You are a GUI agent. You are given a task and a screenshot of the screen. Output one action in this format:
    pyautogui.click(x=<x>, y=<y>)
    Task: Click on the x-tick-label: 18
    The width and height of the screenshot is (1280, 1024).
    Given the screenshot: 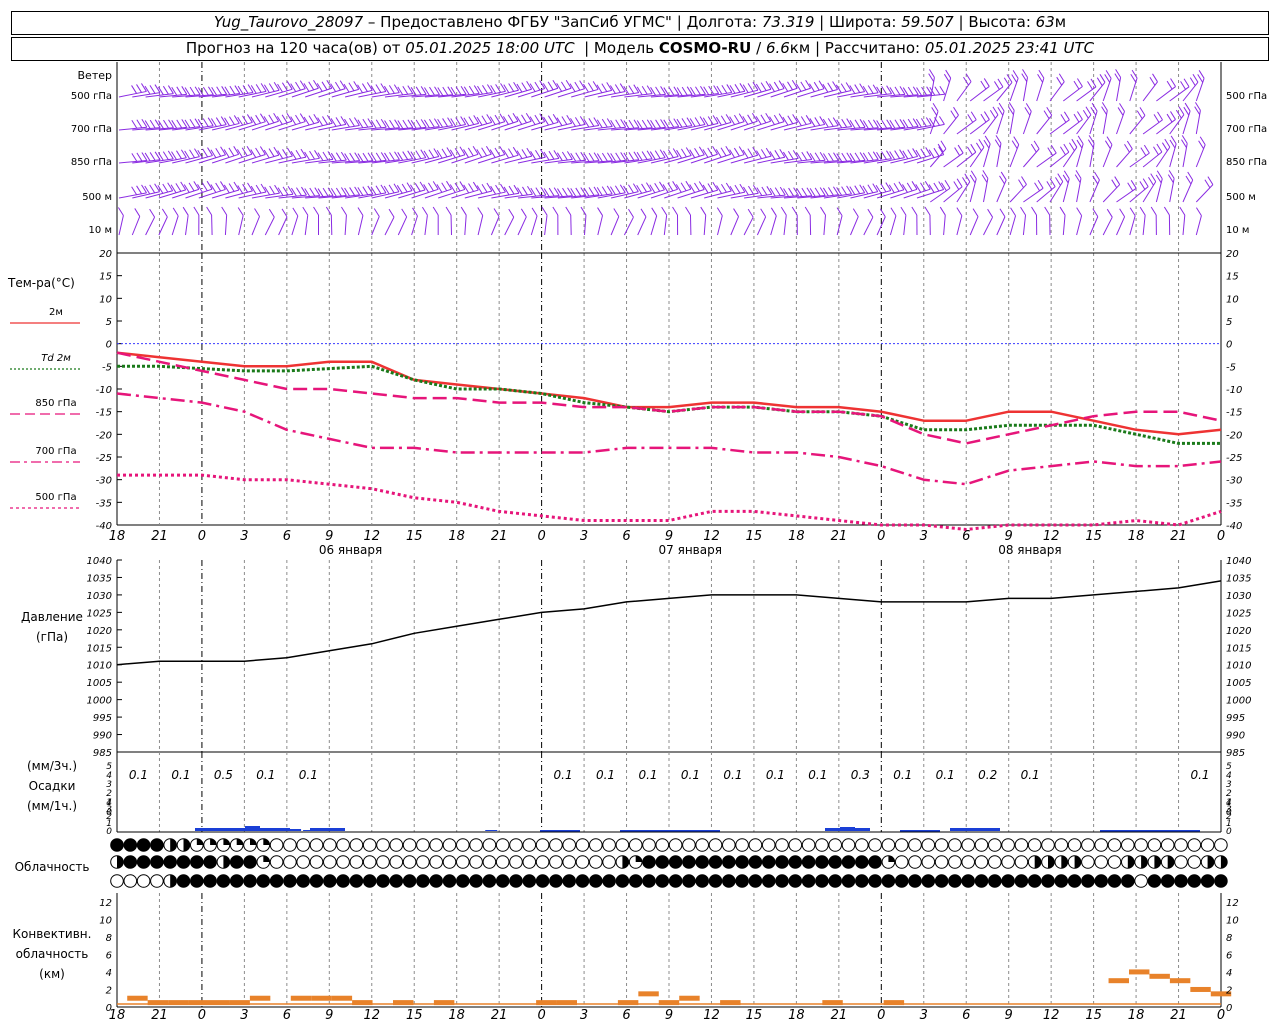 What is the action you would take?
    pyautogui.click(x=796, y=536)
    